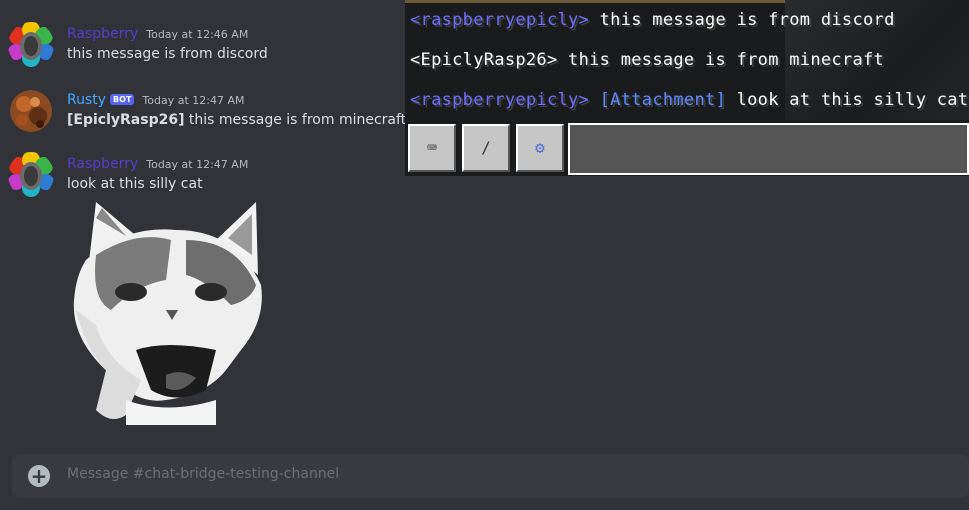 This screenshot has height=510, width=969. Describe the element at coordinates (540, 148) in the screenshot. I see `settings-gear-icon: ⚙` at that location.